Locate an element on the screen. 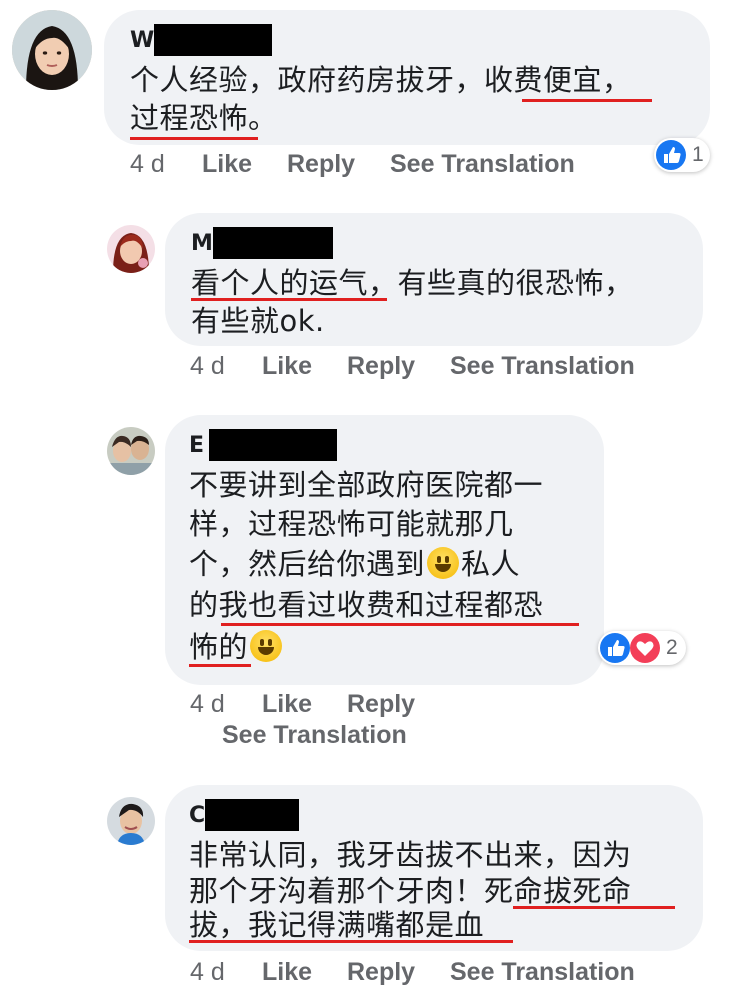 This screenshot has width=739, height=999. comment-text-line: 怖的 is located at coordinates (236, 647).